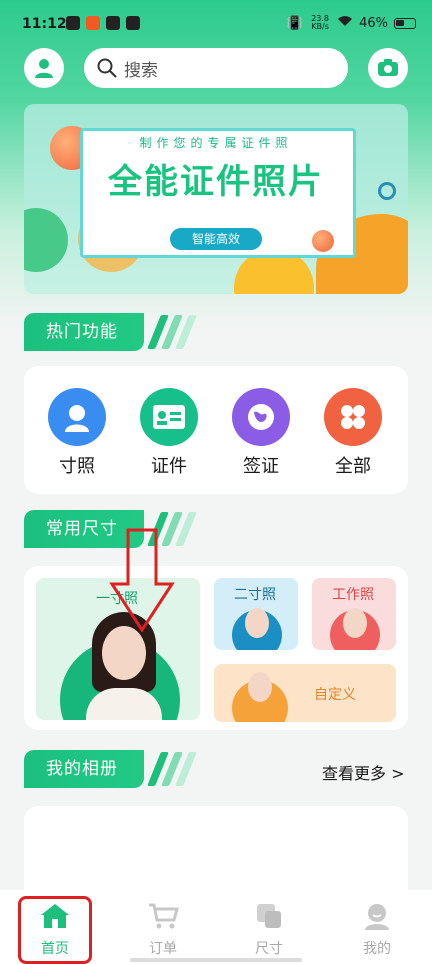  I want to click on banner-subtitle: 制作您的专属证件照, so click(216, 143).